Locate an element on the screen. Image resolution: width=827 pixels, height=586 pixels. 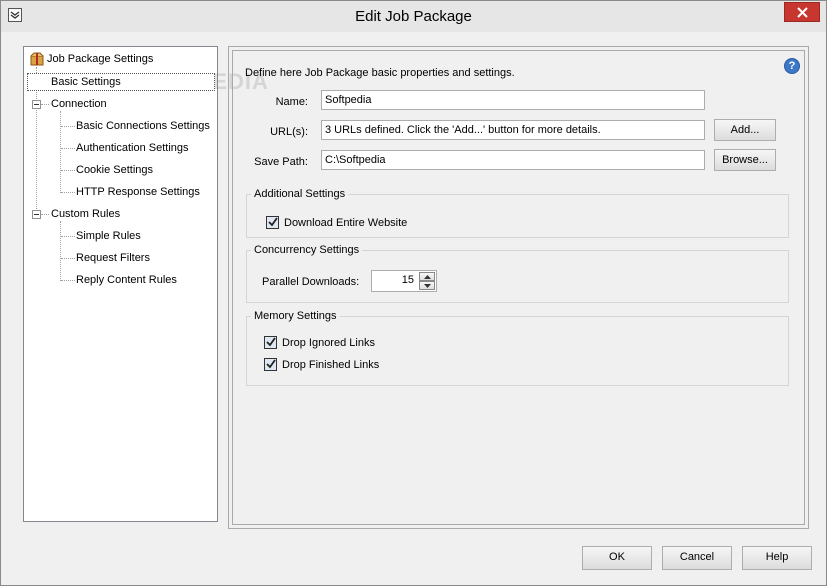
arrow-down-icon is located at coordinates (427, 286).